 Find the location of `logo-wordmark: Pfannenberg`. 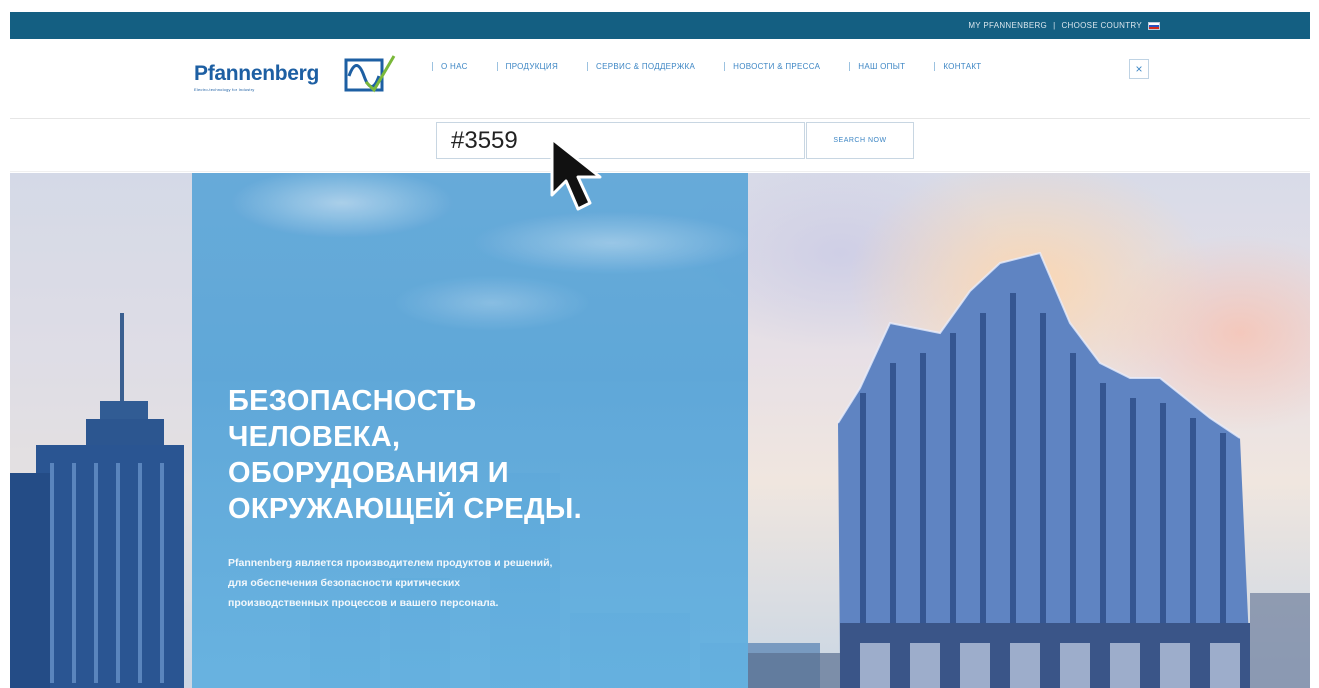

logo-wordmark: Pfannenberg is located at coordinates (257, 73).